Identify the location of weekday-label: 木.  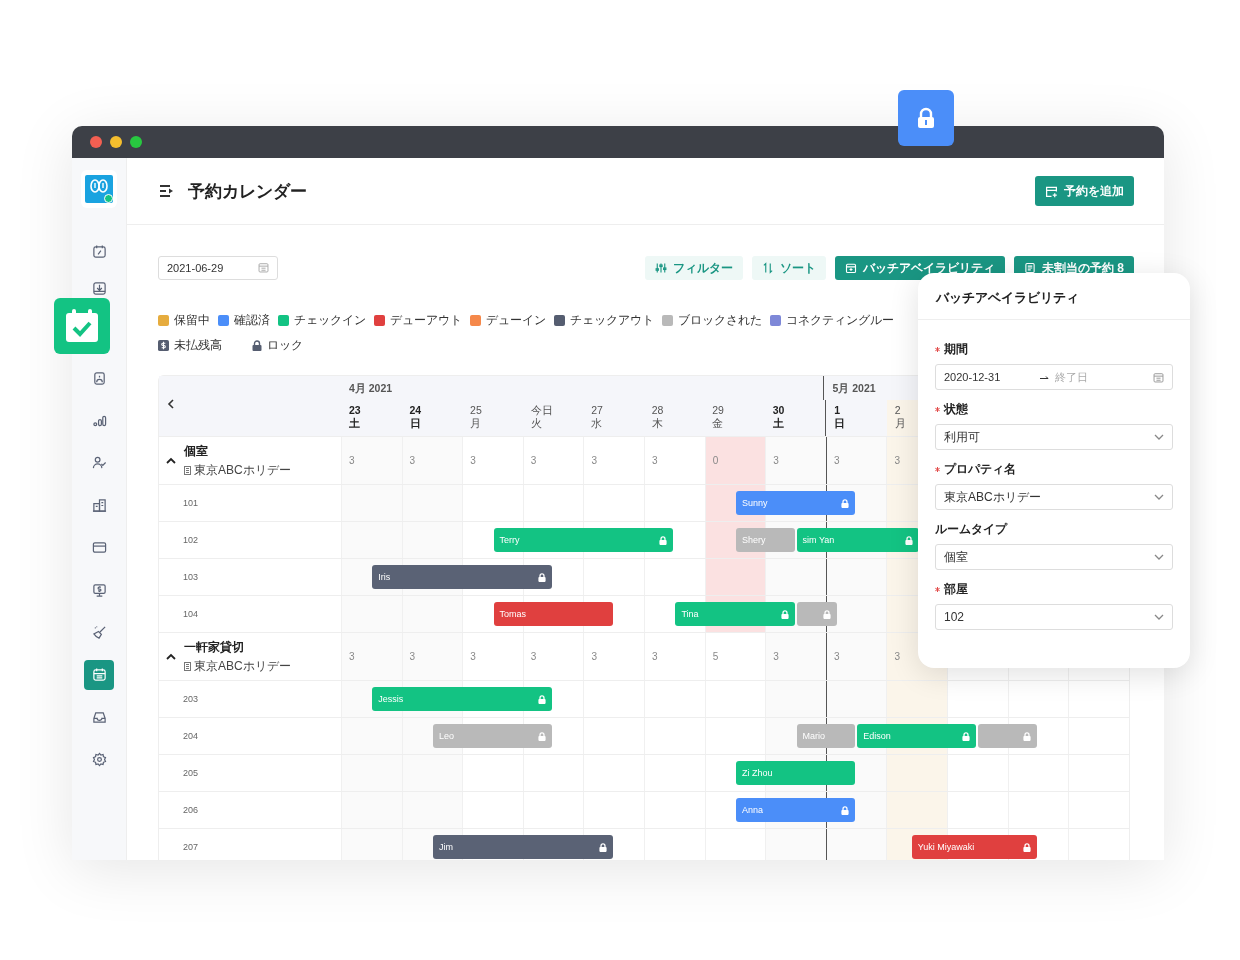
(657, 423).